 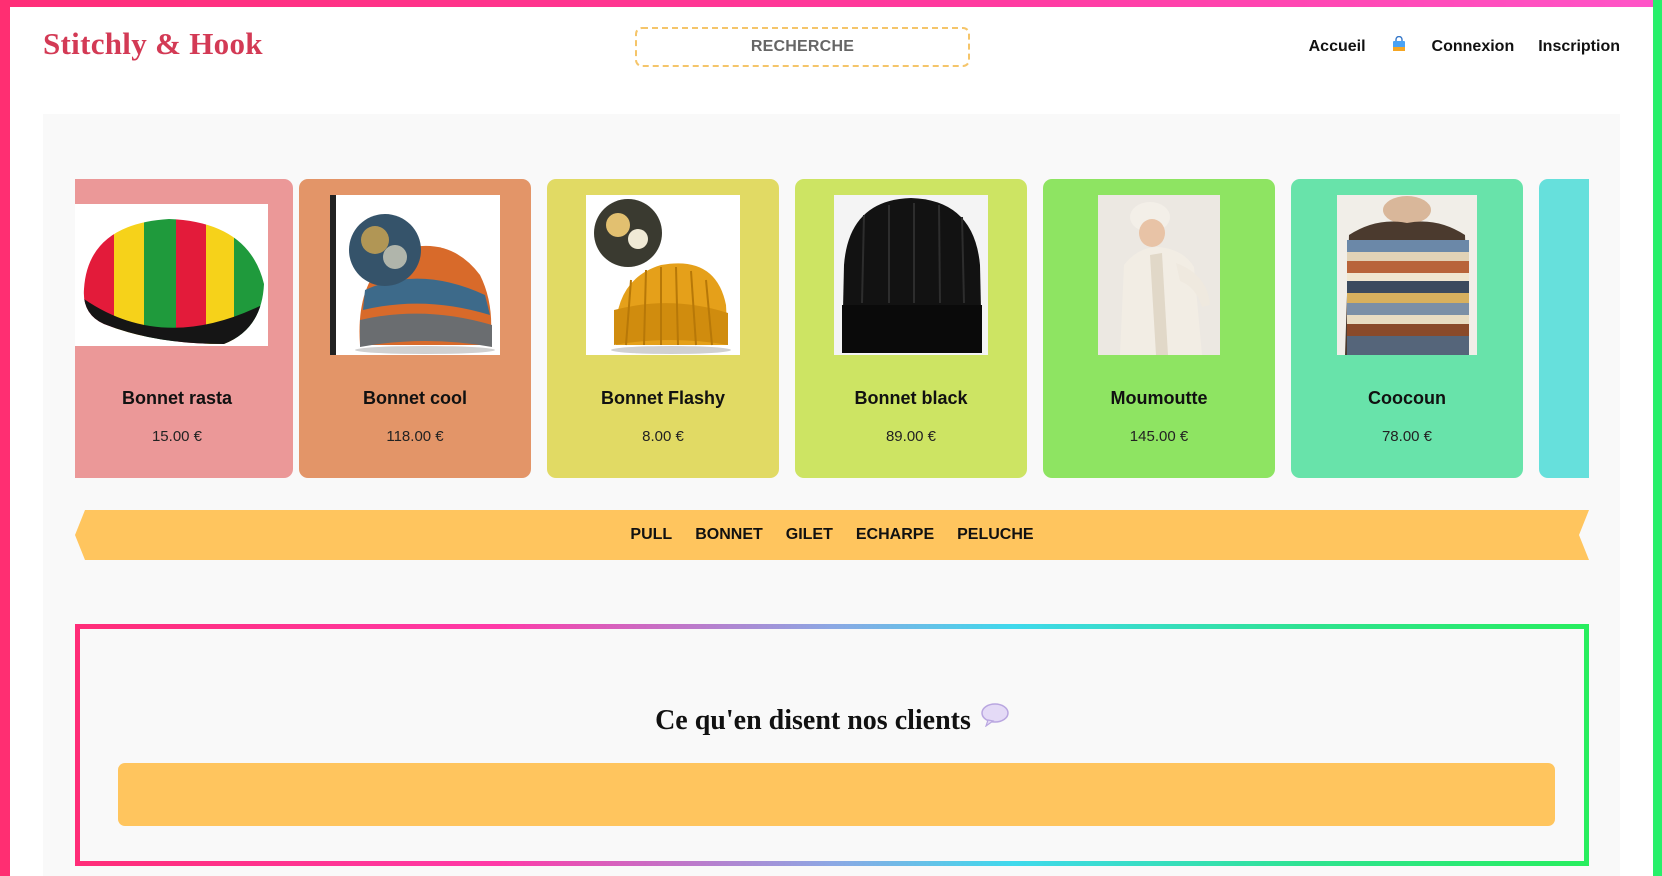 I want to click on product-name: Bonnet rasta, so click(x=184, y=398).